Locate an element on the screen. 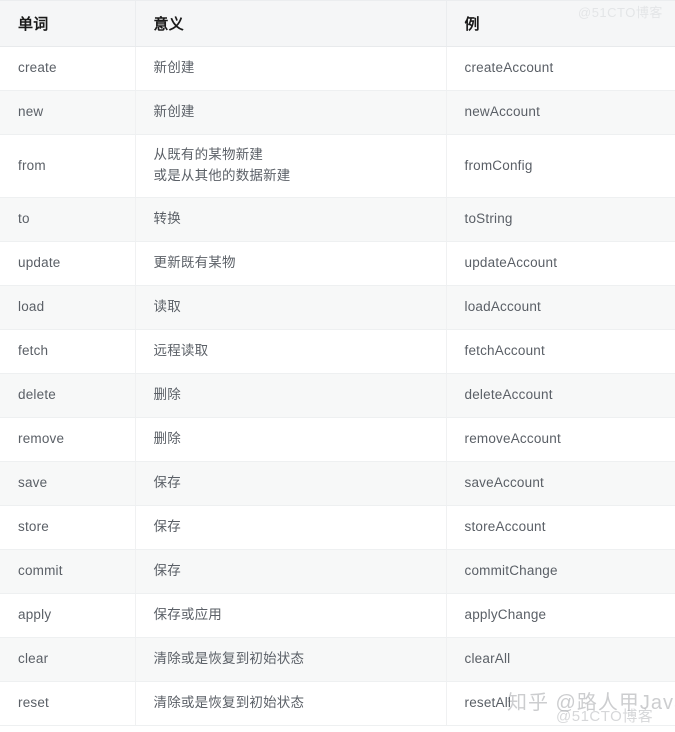 Image resolution: width=675 pixels, height=732 pixels. table-row: clear 清除或是恢复到初始状态 clearAll is located at coordinates (337, 659).